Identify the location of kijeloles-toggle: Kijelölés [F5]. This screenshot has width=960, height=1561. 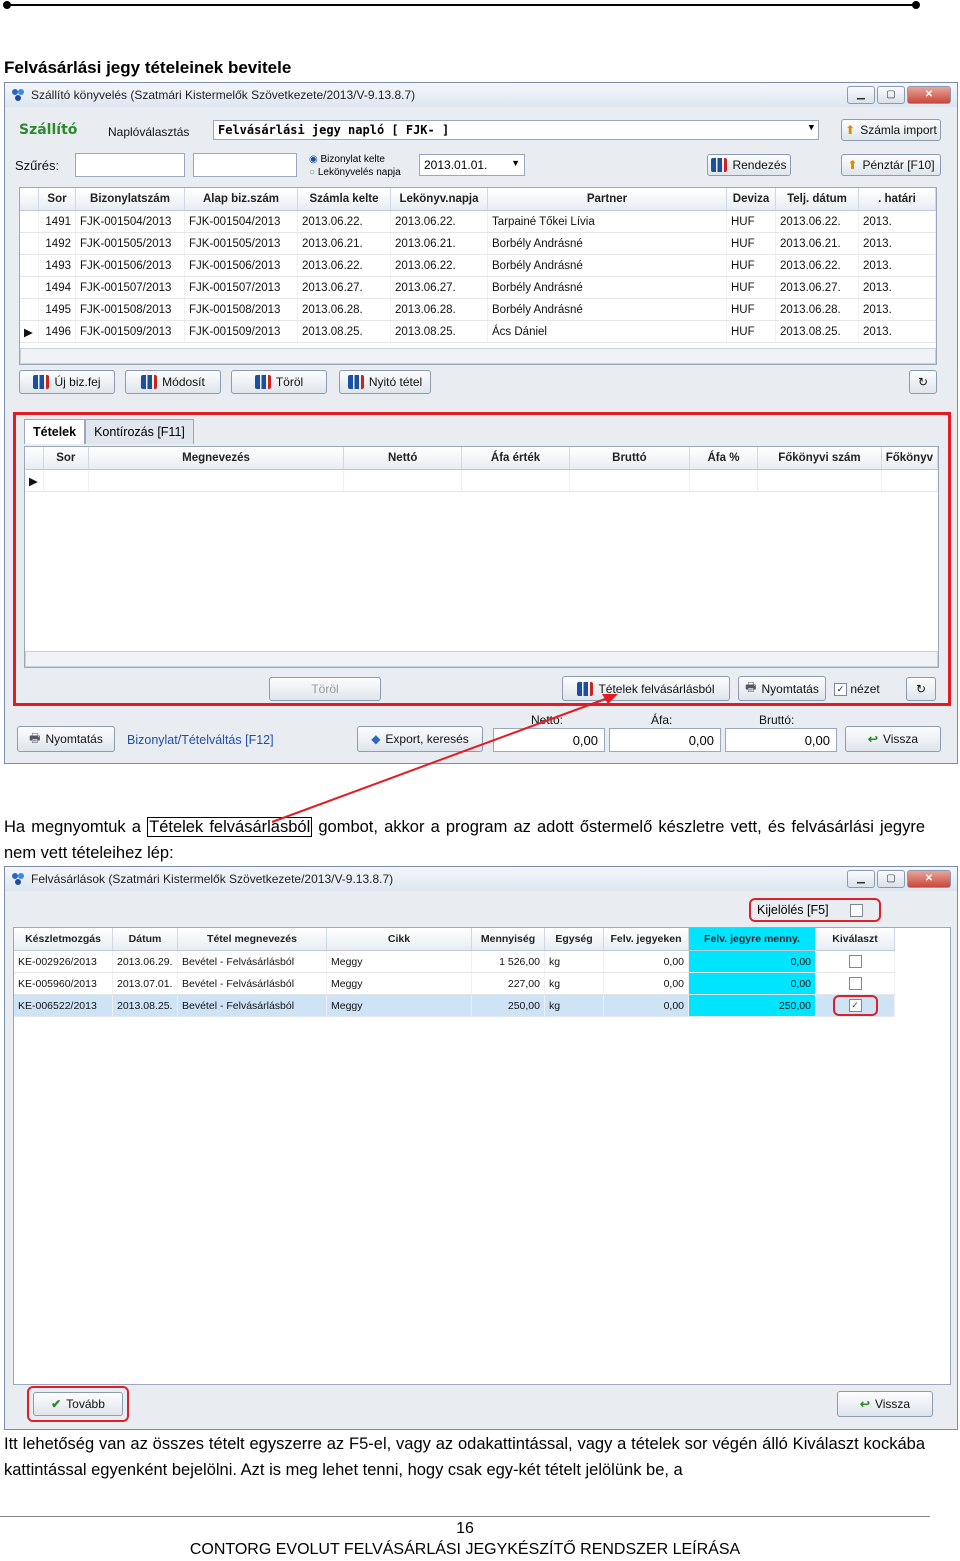
(815, 910).